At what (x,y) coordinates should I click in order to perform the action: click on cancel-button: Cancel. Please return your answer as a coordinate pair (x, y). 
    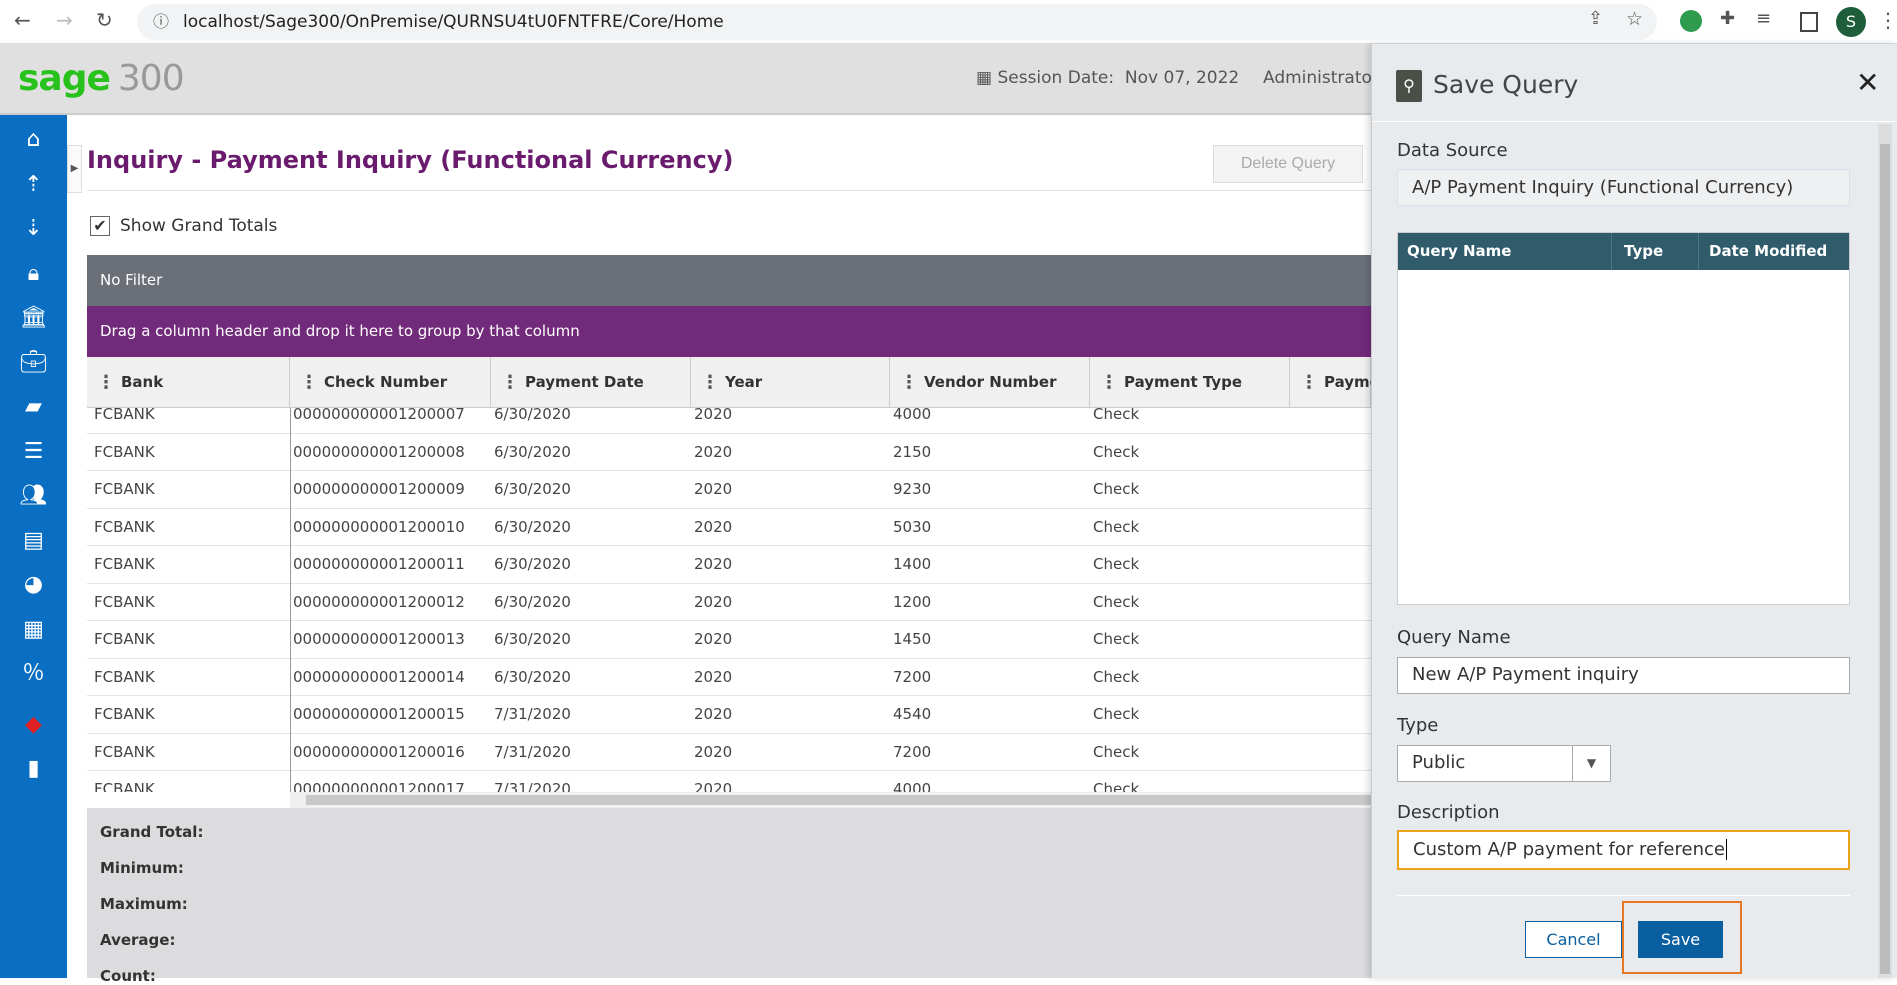
    Looking at the image, I should click on (1573, 939).